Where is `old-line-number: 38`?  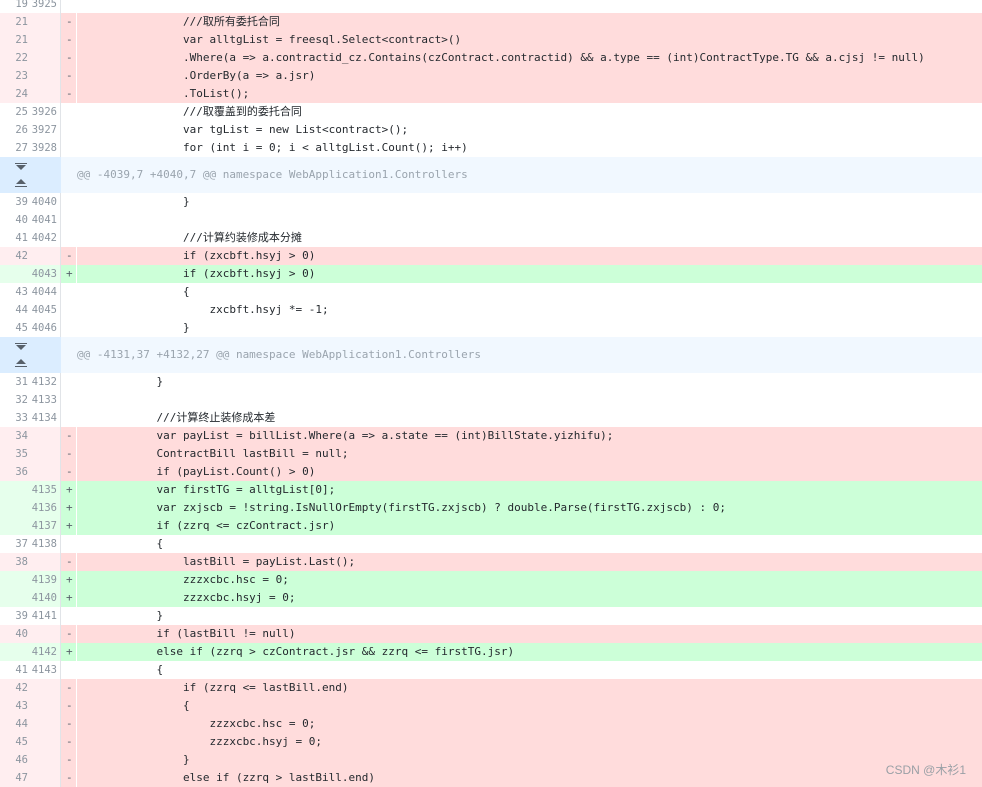
old-line-number: 38 is located at coordinates (21, 562).